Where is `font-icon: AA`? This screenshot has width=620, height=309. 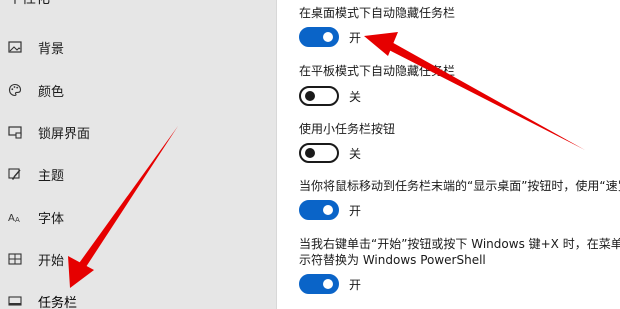
font-icon: AA is located at coordinates (15, 217).